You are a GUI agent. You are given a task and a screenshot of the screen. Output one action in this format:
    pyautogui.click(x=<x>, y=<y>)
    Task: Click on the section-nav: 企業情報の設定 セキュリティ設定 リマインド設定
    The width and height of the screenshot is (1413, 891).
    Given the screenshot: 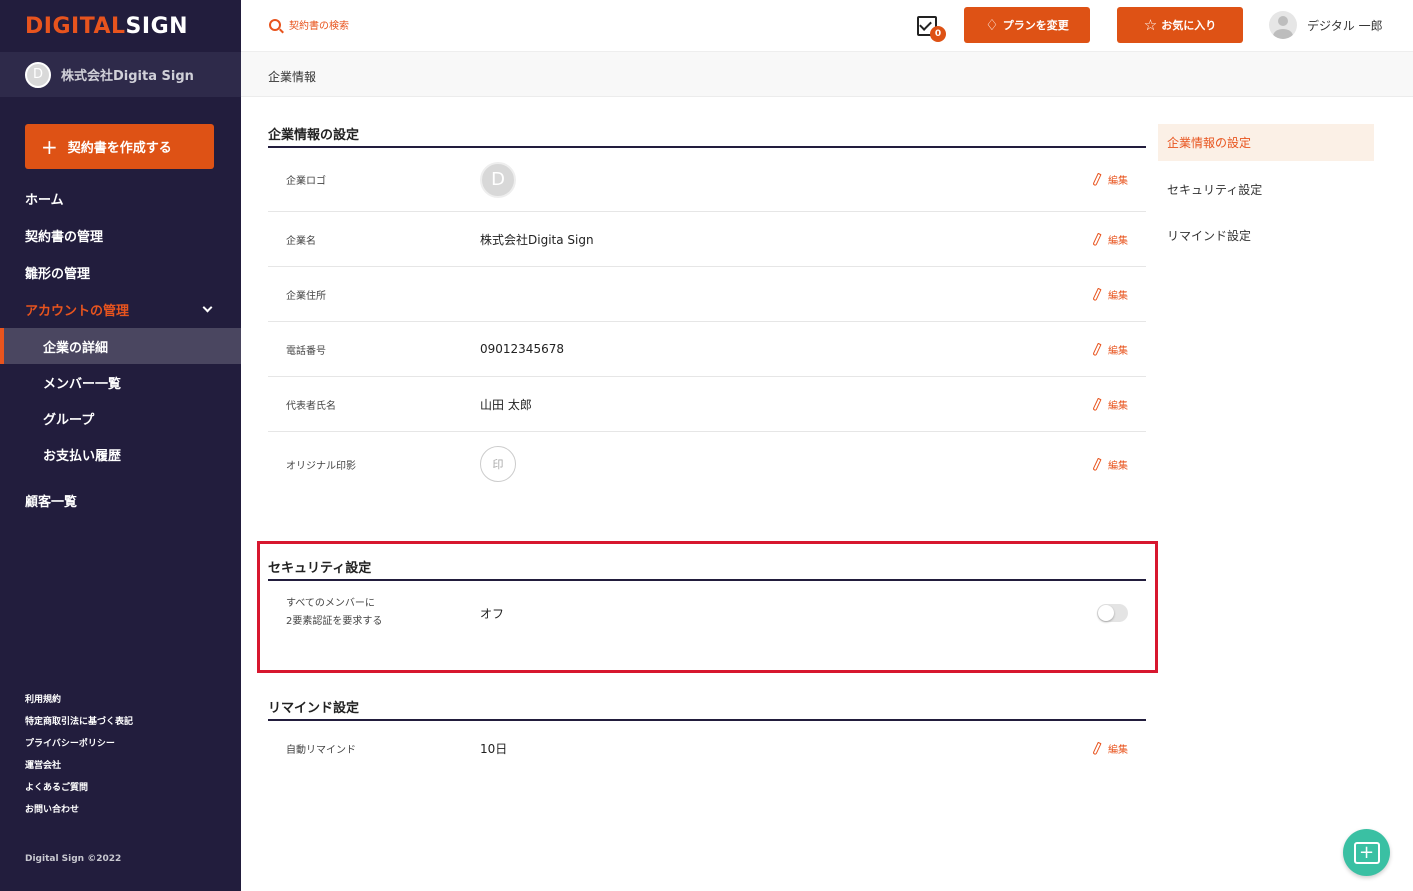 What is the action you would take?
    pyautogui.click(x=1266, y=191)
    